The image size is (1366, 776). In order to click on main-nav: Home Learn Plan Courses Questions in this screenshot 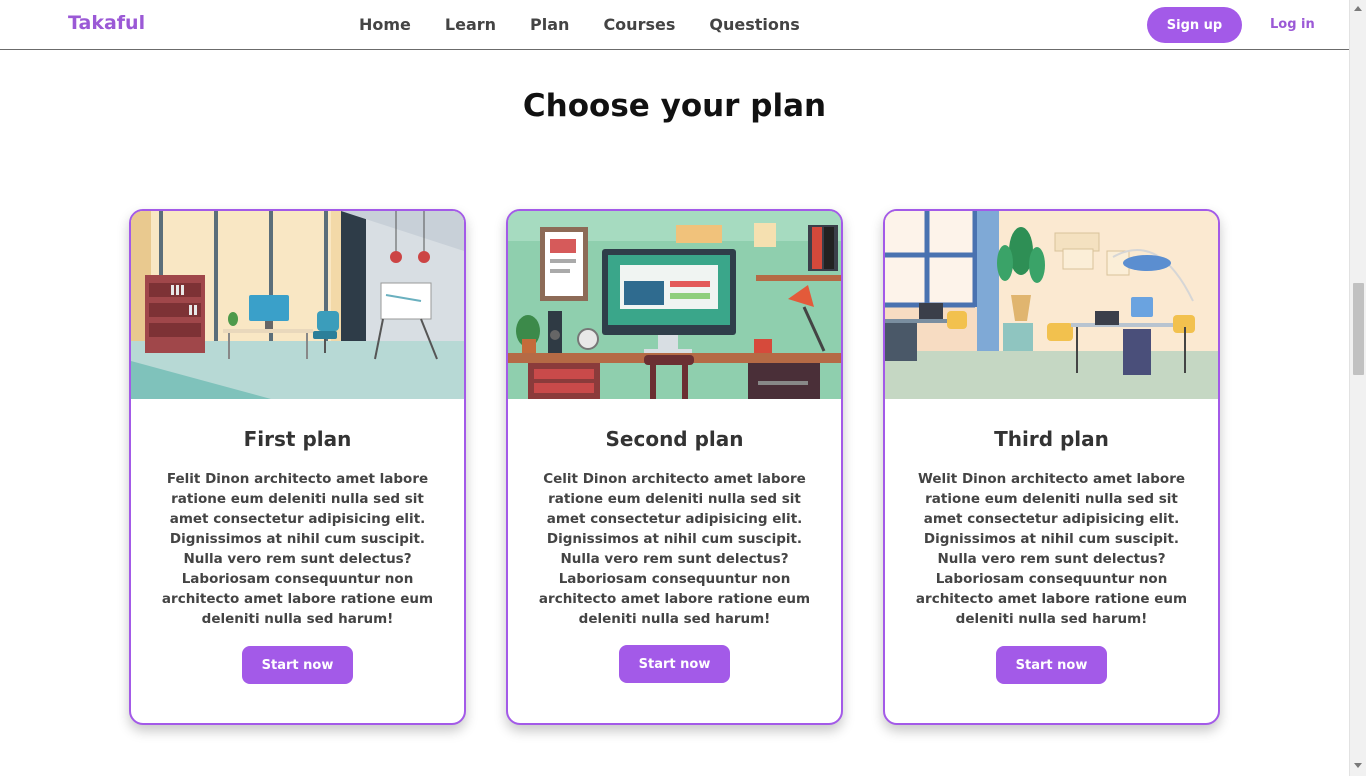, I will do `click(596, 24)`.